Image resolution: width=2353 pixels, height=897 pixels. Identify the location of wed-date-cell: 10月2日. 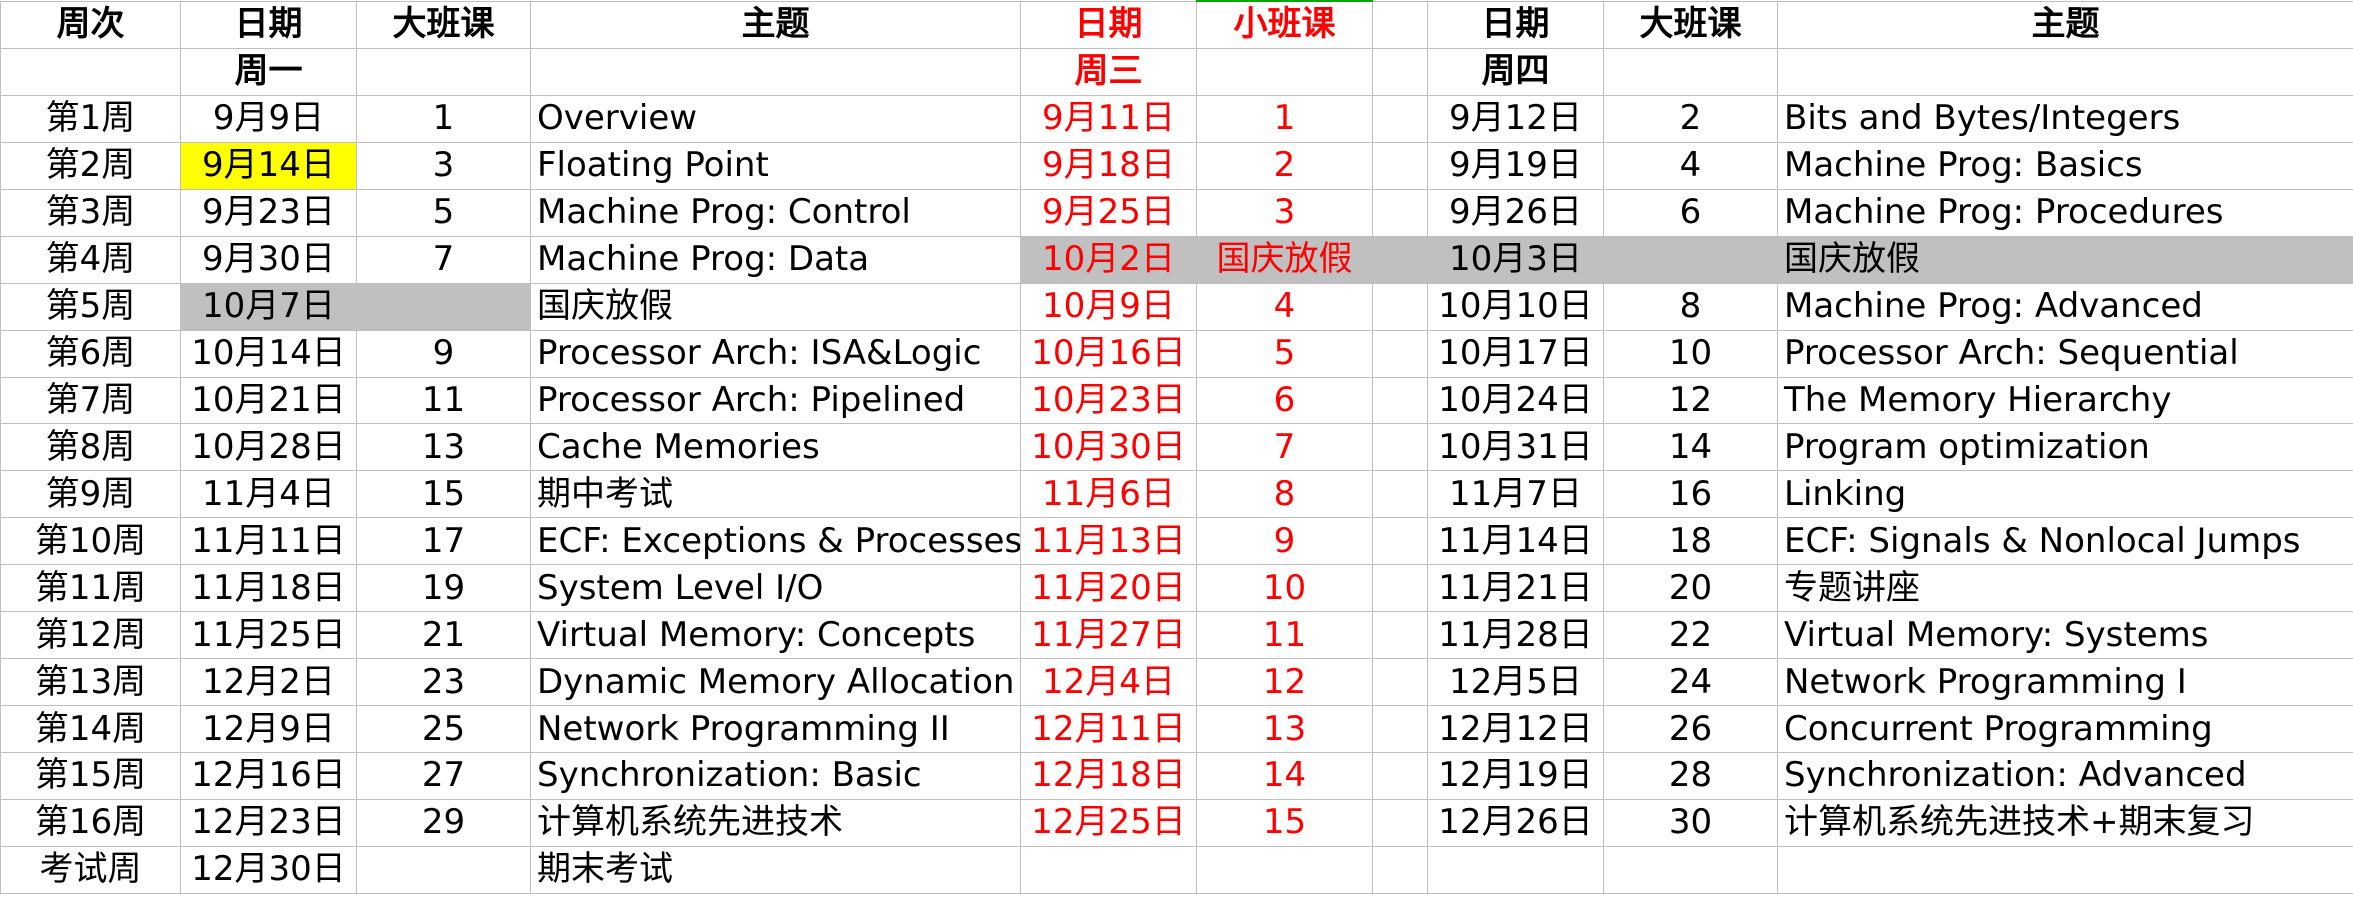
(1108, 259).